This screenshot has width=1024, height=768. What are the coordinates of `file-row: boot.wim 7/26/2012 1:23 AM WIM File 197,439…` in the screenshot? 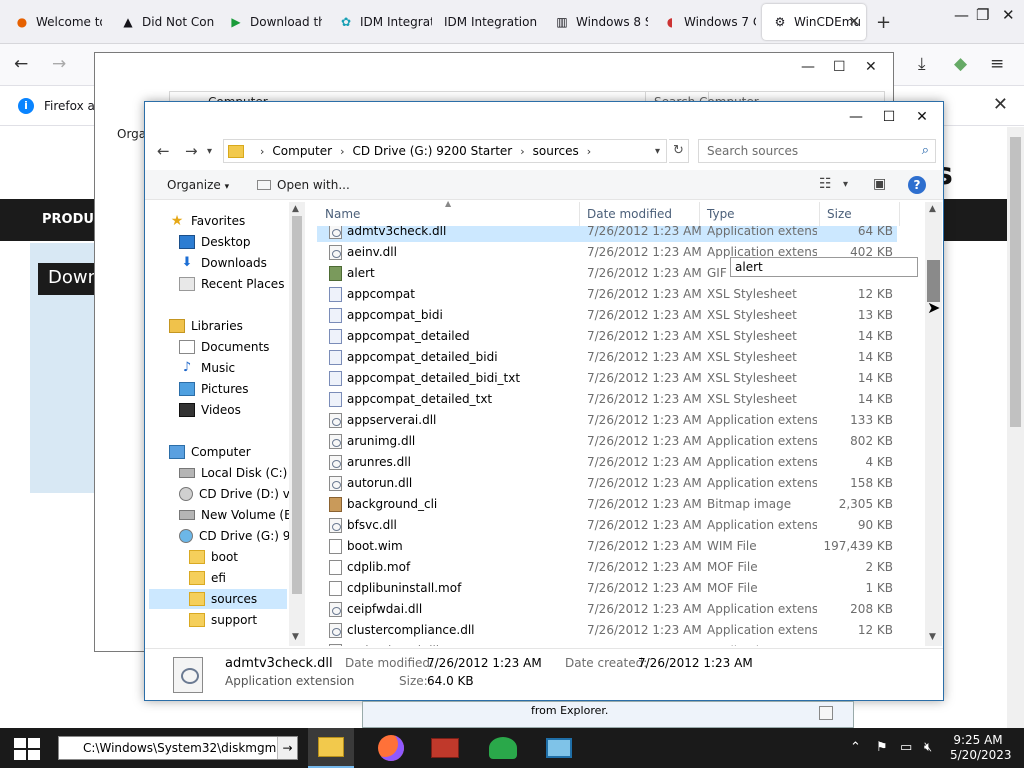 It's located at (607, 546).